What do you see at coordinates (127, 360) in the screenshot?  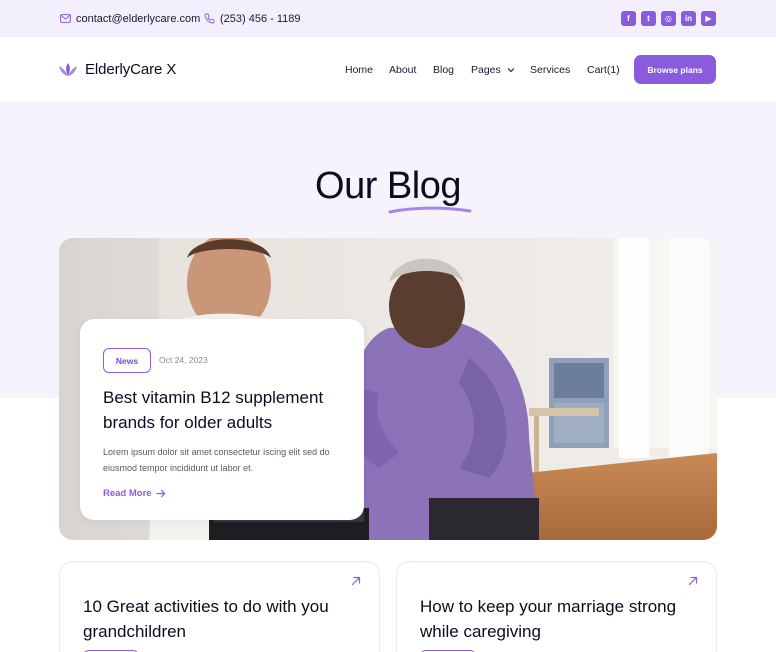 I see `category-tag: News` at bounding box center [127, 360].